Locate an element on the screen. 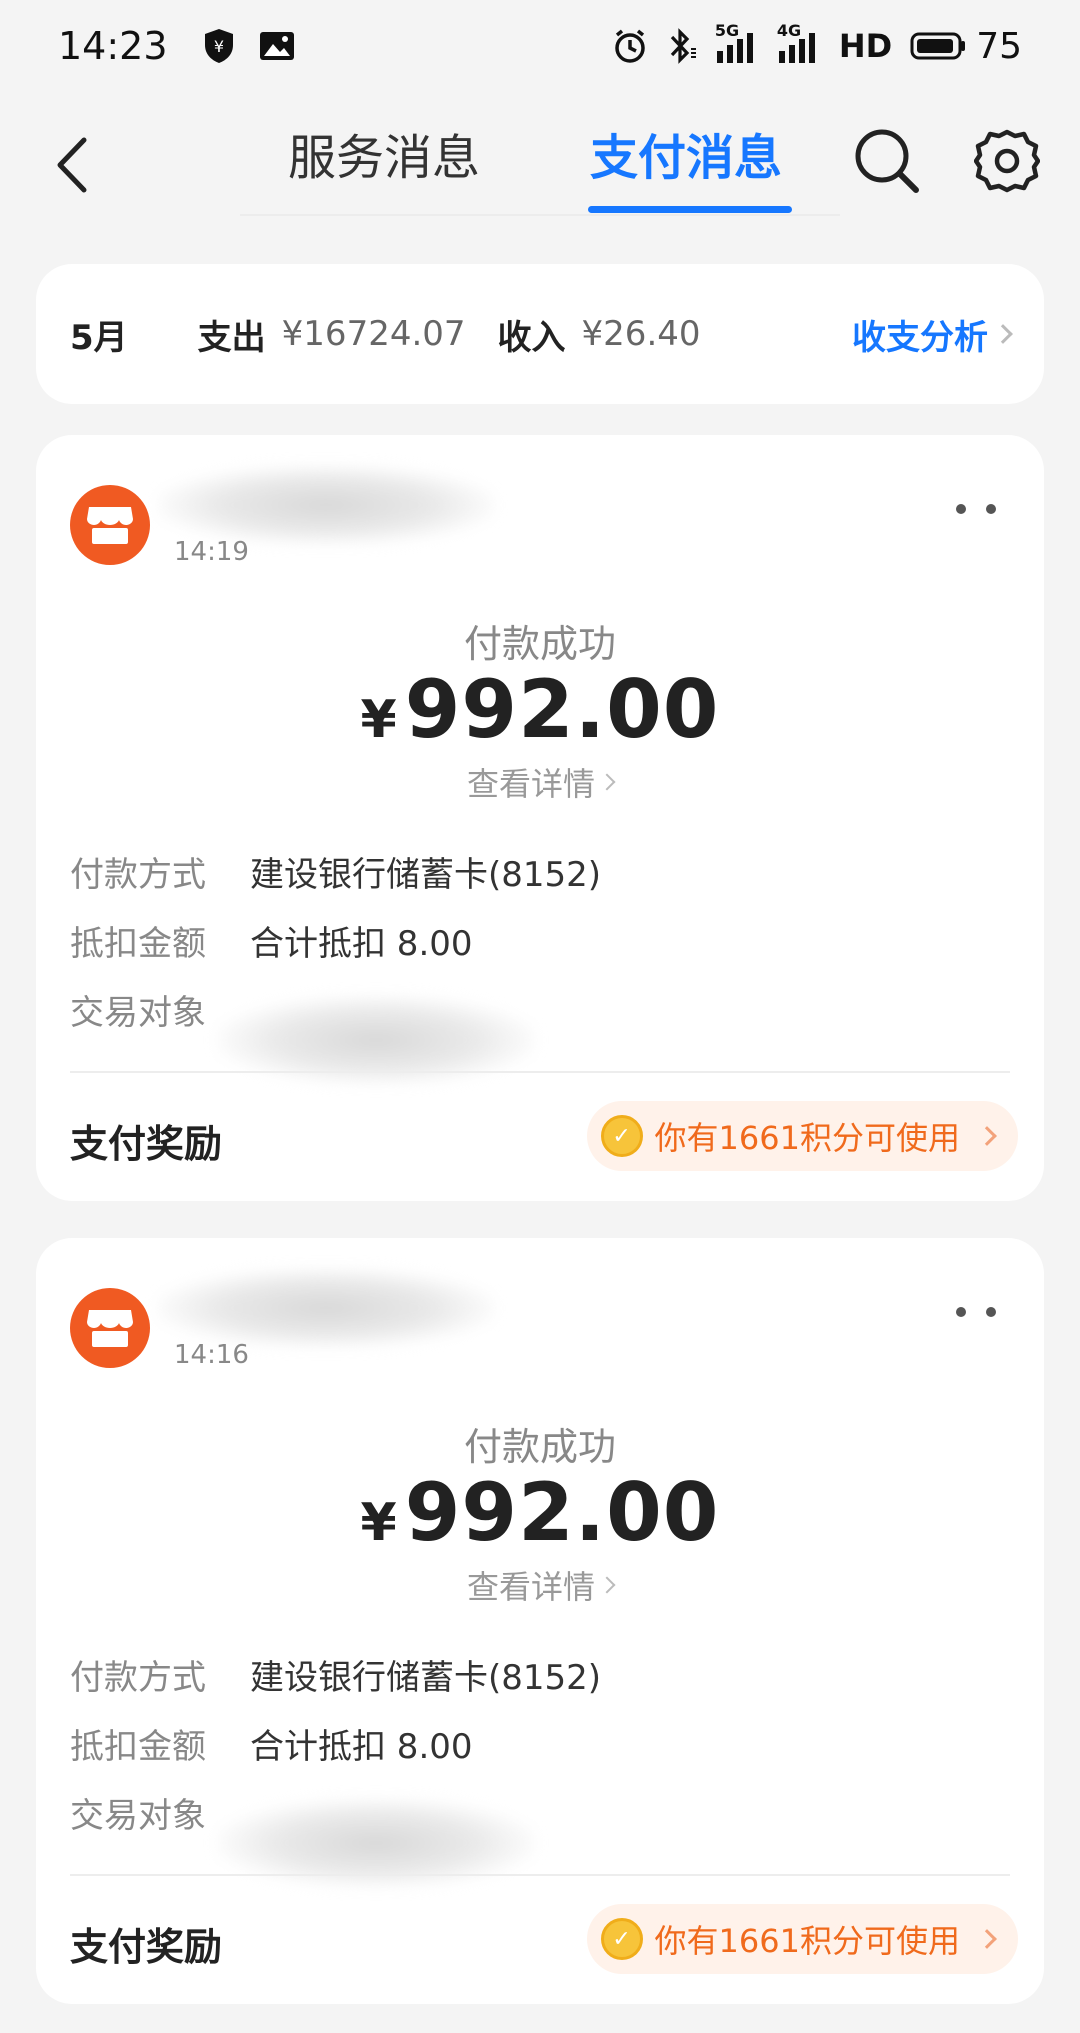 This screenshot has width=1080, height=2033. analysis-label: 收支分析 is located at coordinates (920, 337).